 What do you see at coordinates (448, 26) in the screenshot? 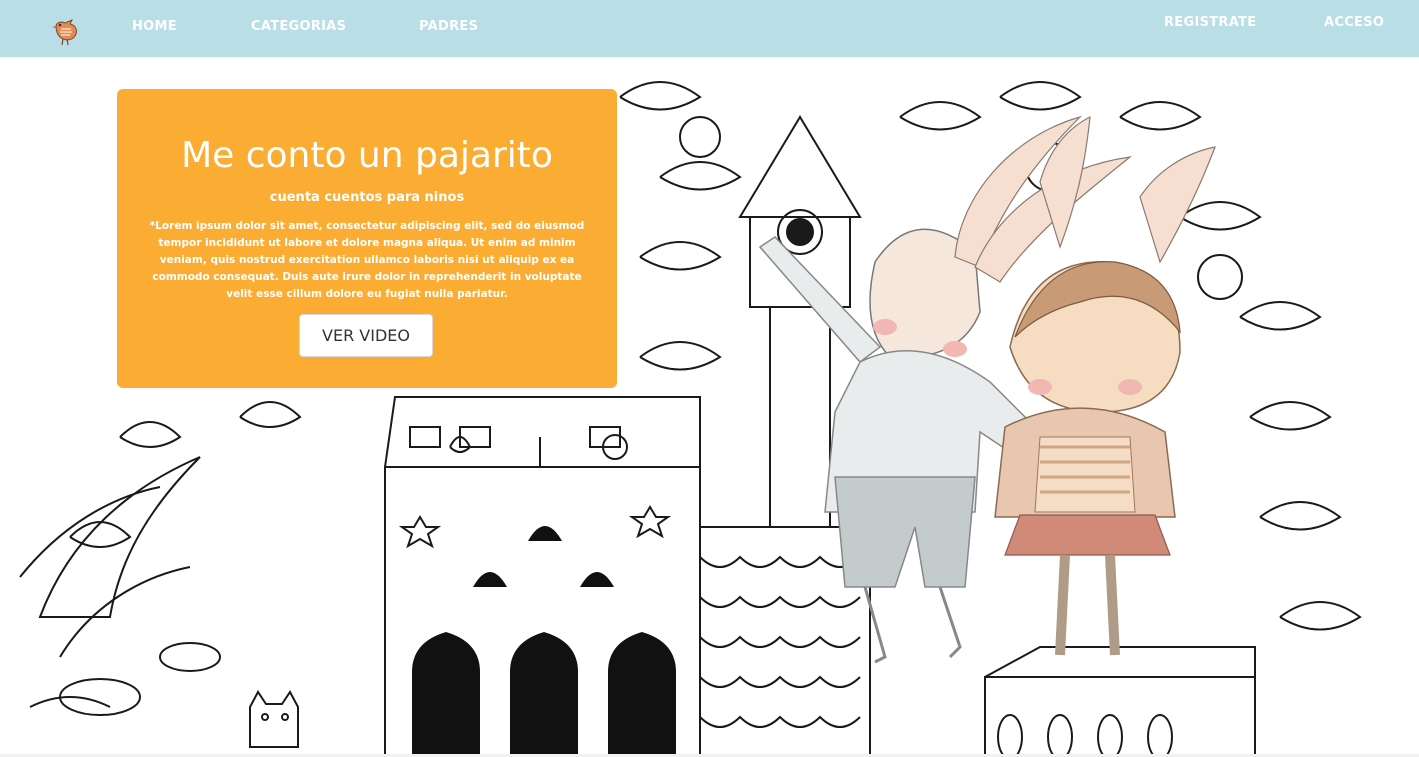
I see `nav-padres-link: PADRES` at bounding box center [448, 26].